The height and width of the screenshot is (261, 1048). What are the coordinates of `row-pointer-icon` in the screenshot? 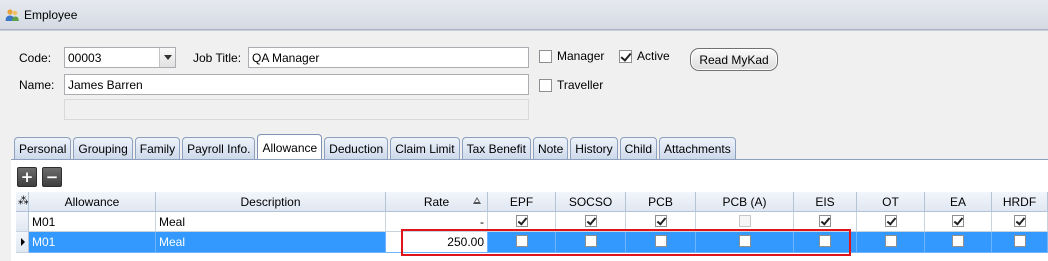 It's located at (23, 242).